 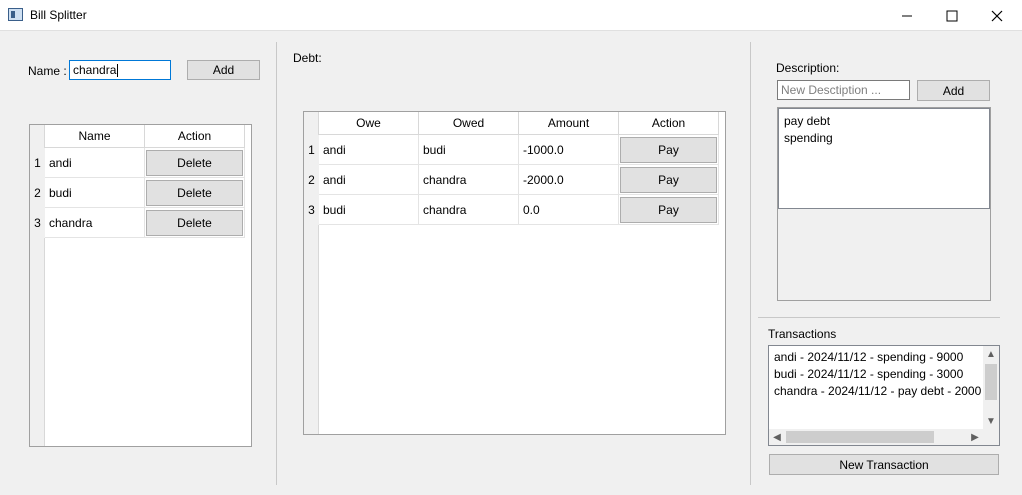 I want to click on add-description-button: Add, so click(x=953, y=90).